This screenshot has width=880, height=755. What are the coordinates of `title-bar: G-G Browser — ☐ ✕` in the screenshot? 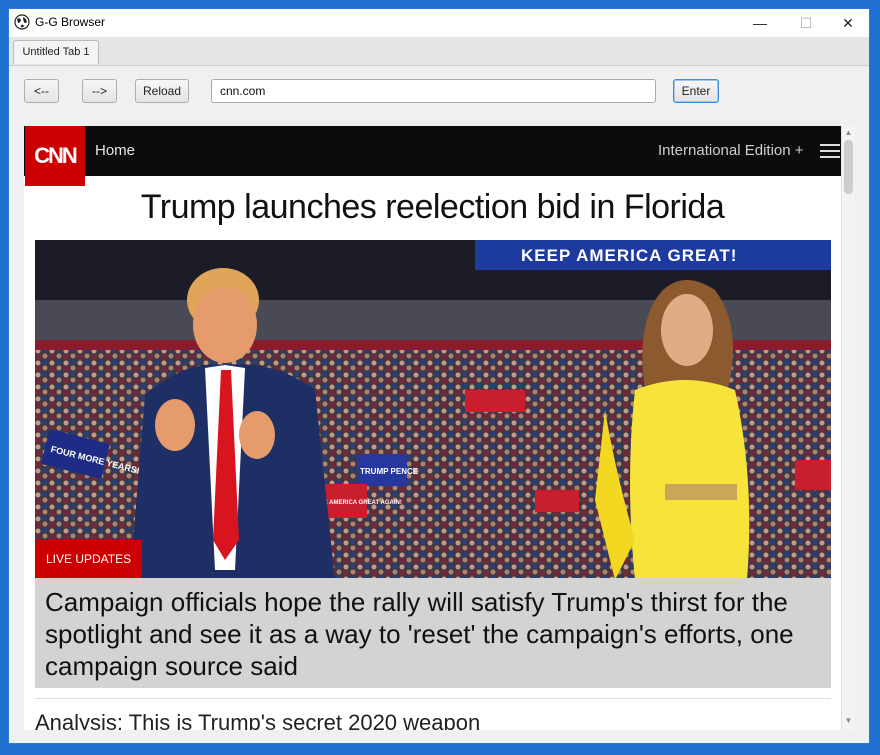 It's located at (439, 23).